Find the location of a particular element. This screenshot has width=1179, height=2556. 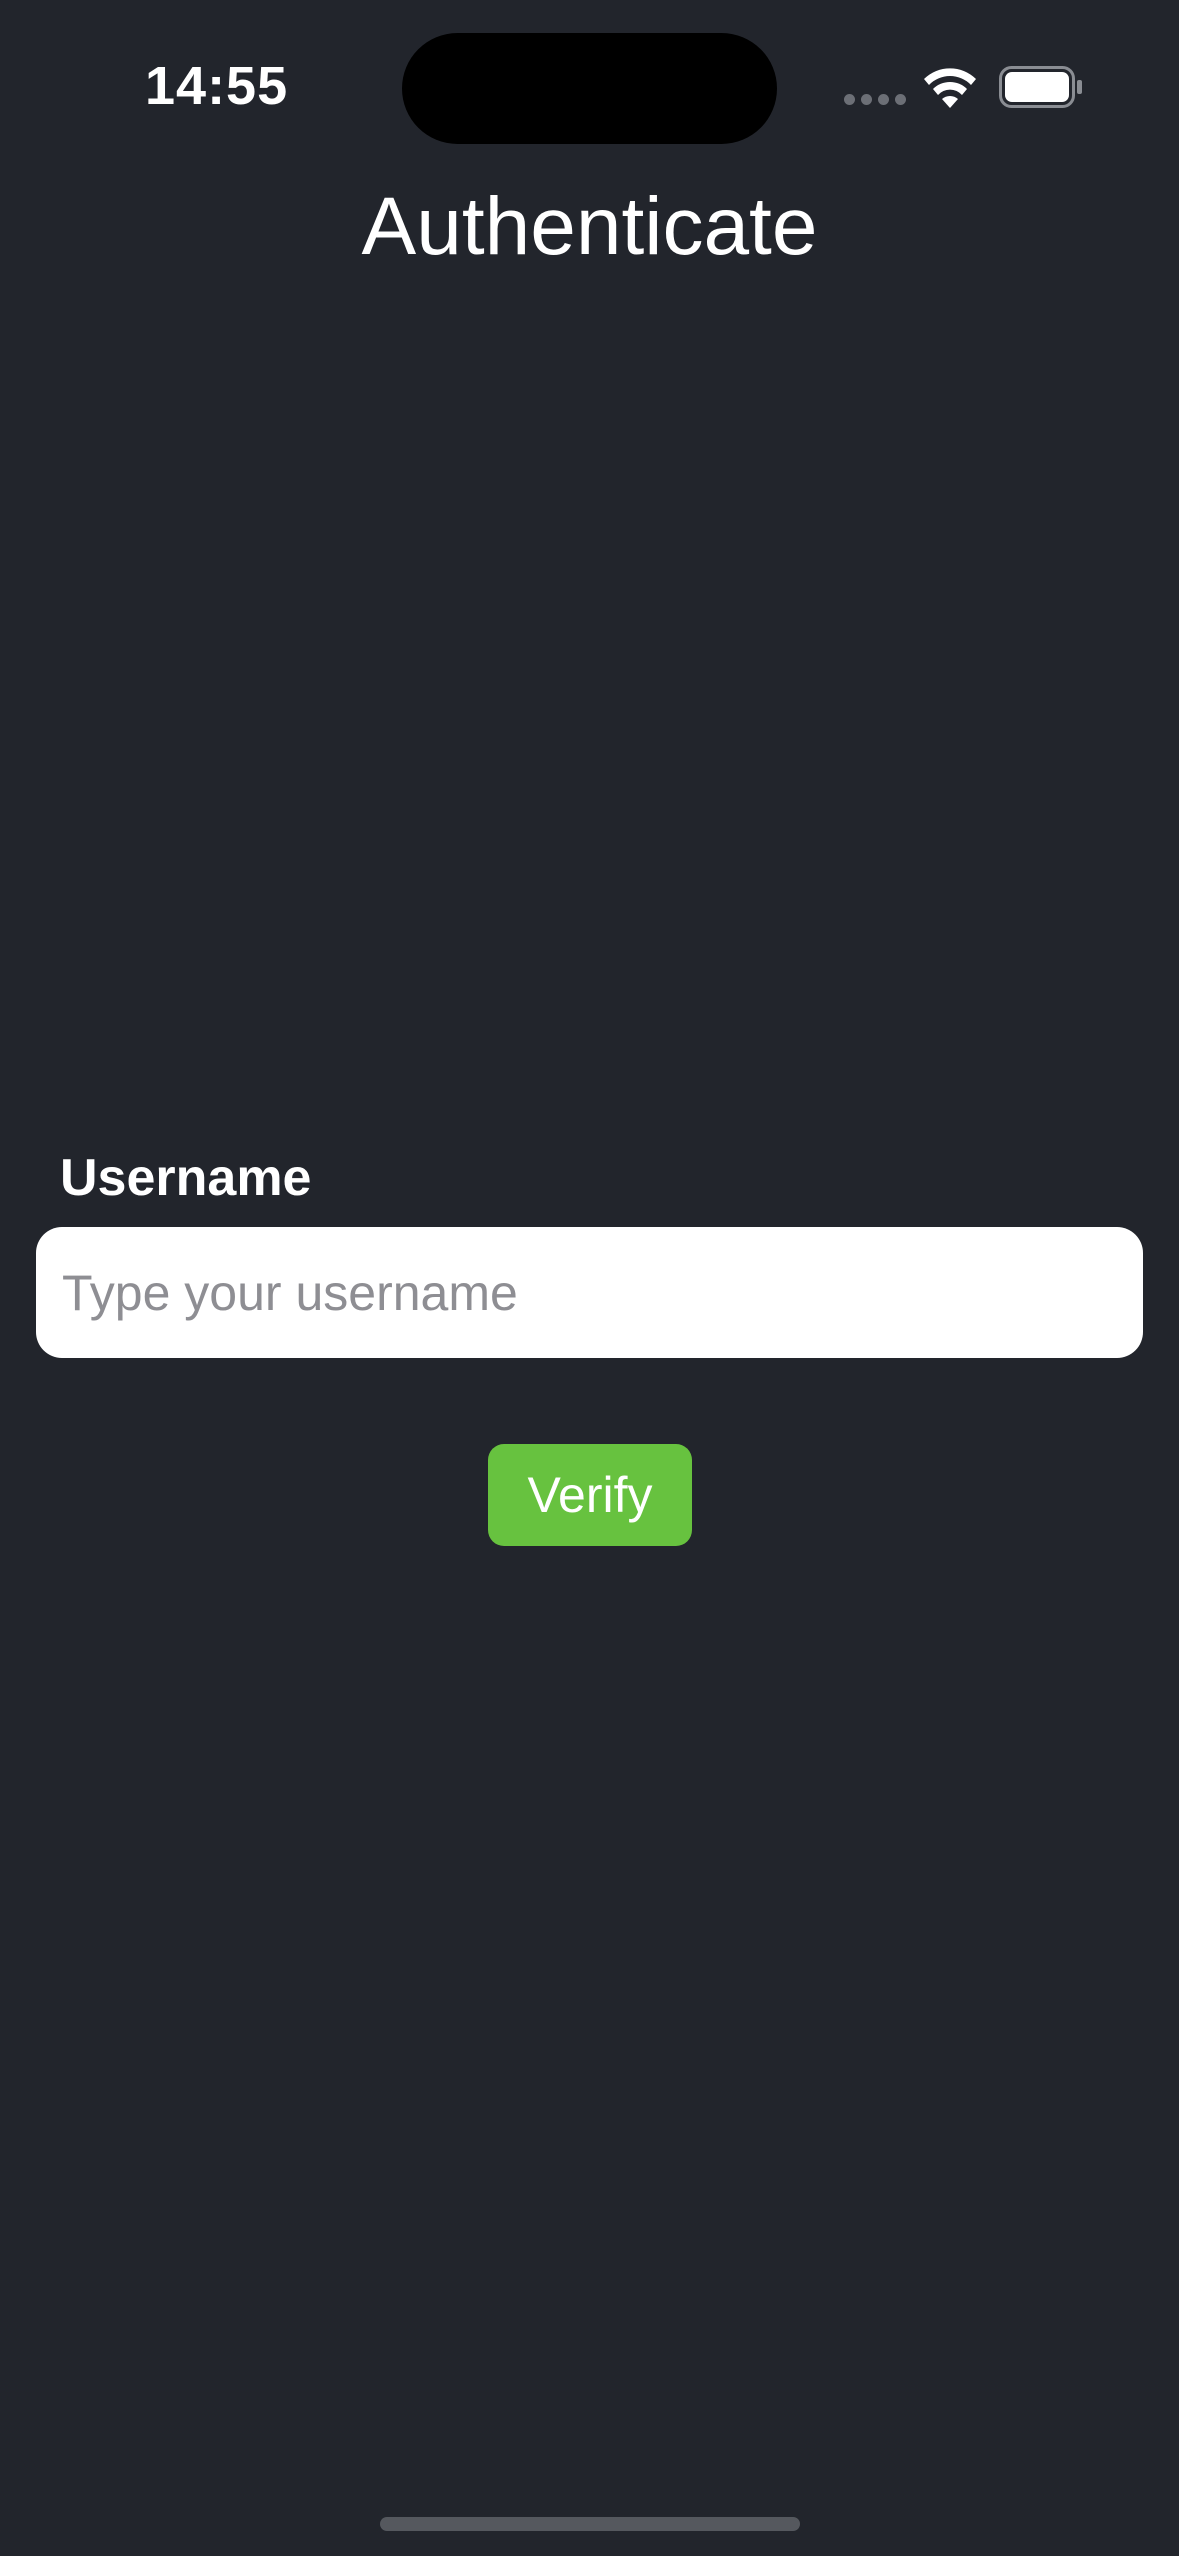

dynamic-island is located at coordinates (589, 88).